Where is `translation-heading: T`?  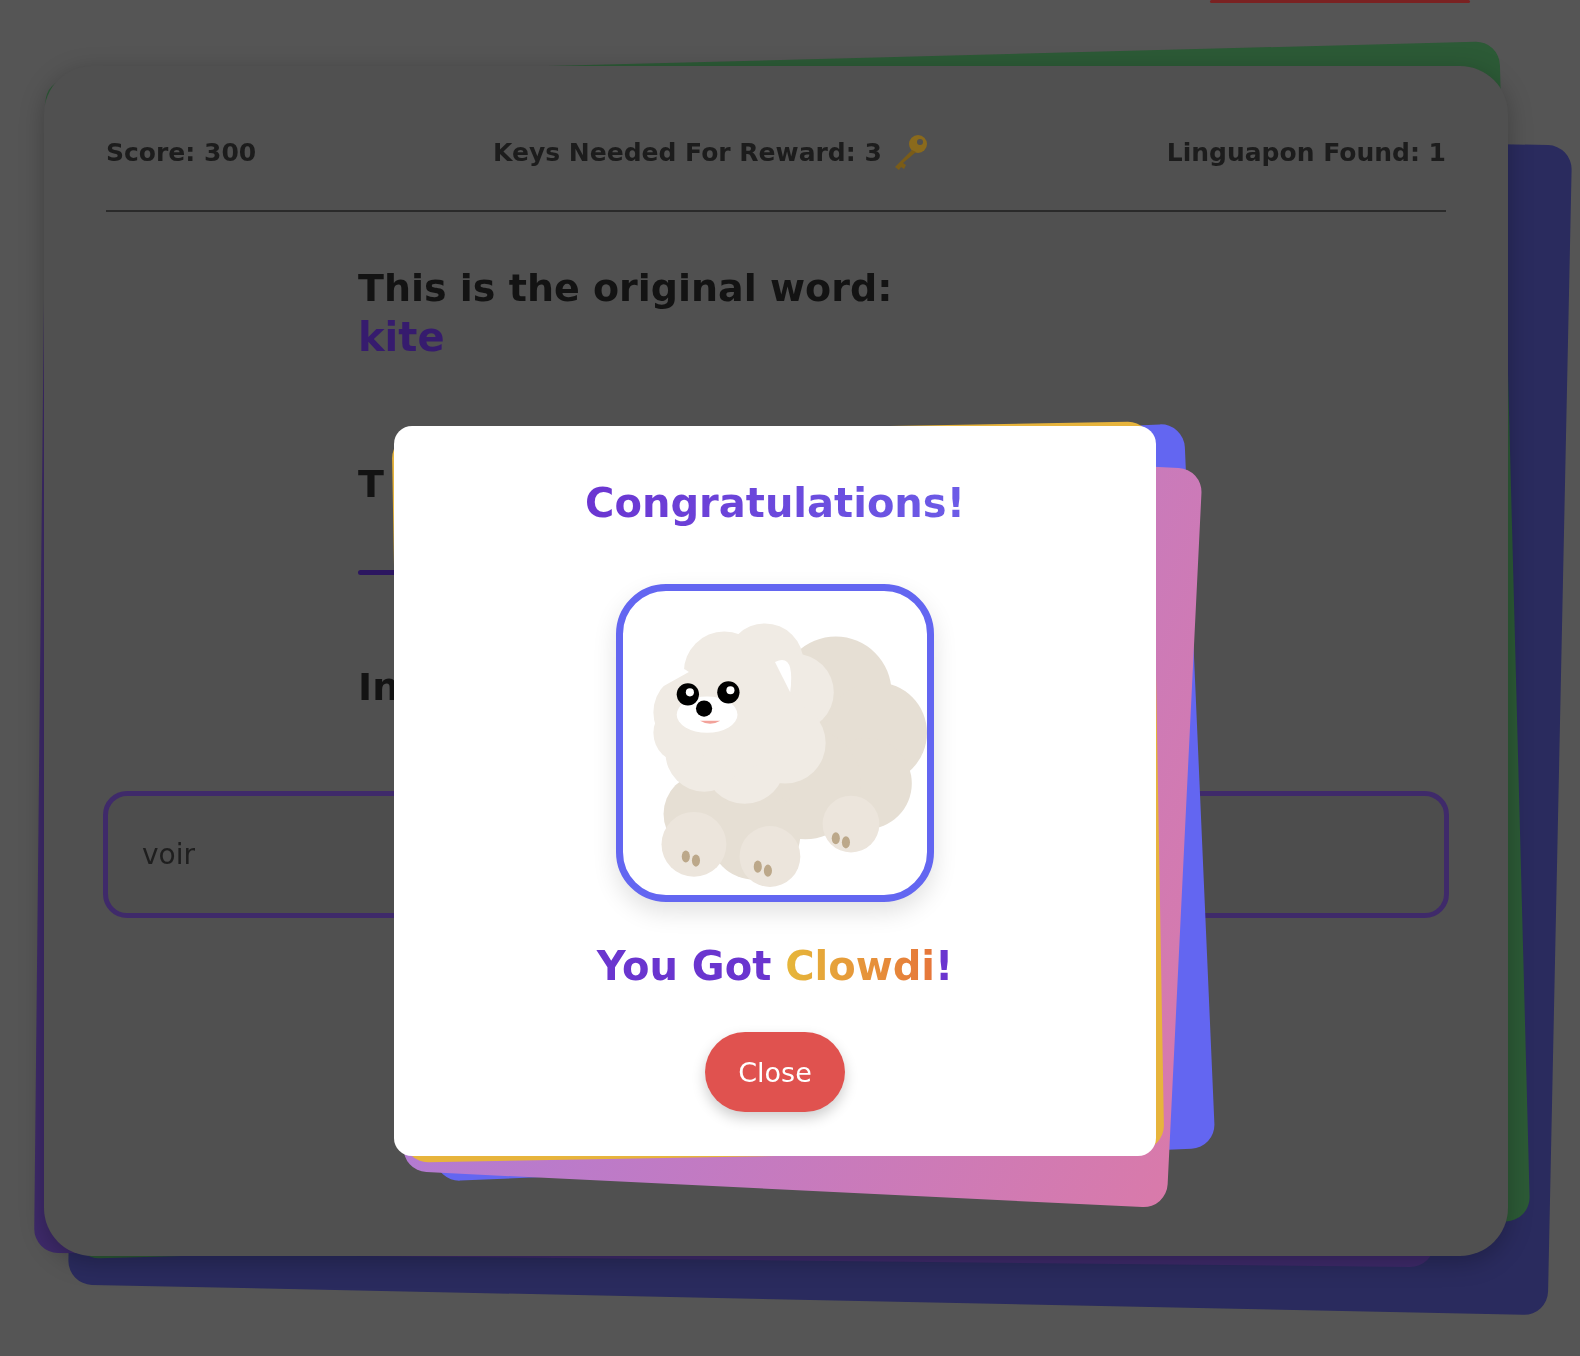
translation-heading: T is located at coordinates (371, 484).